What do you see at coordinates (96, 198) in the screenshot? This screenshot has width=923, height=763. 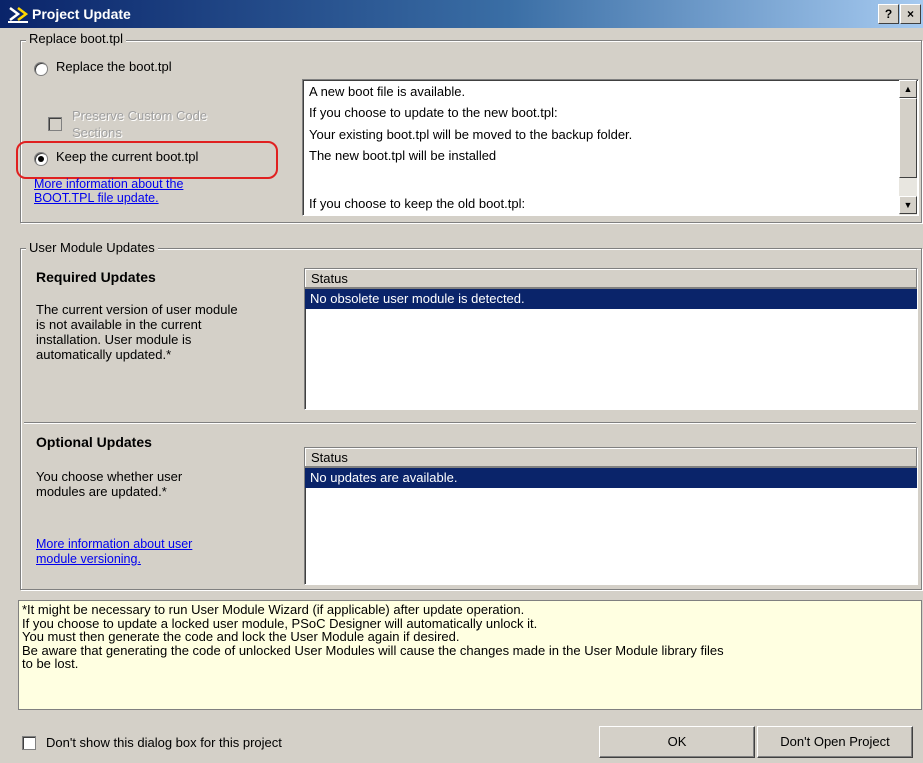 I see `boot-info-link-line2: BOOT.TPL file update.` at bounding box center [96, 198].